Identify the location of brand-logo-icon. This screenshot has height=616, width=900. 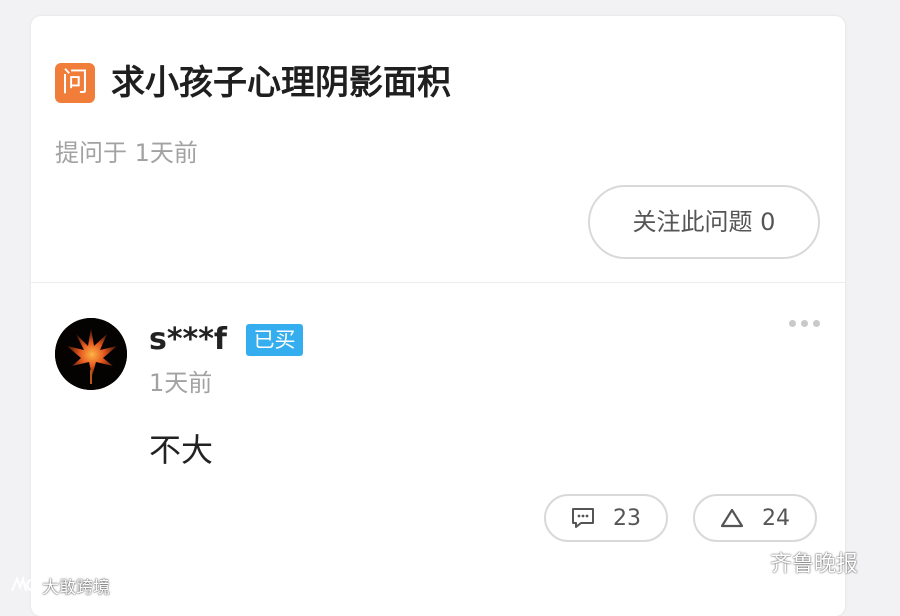
(24, 583).